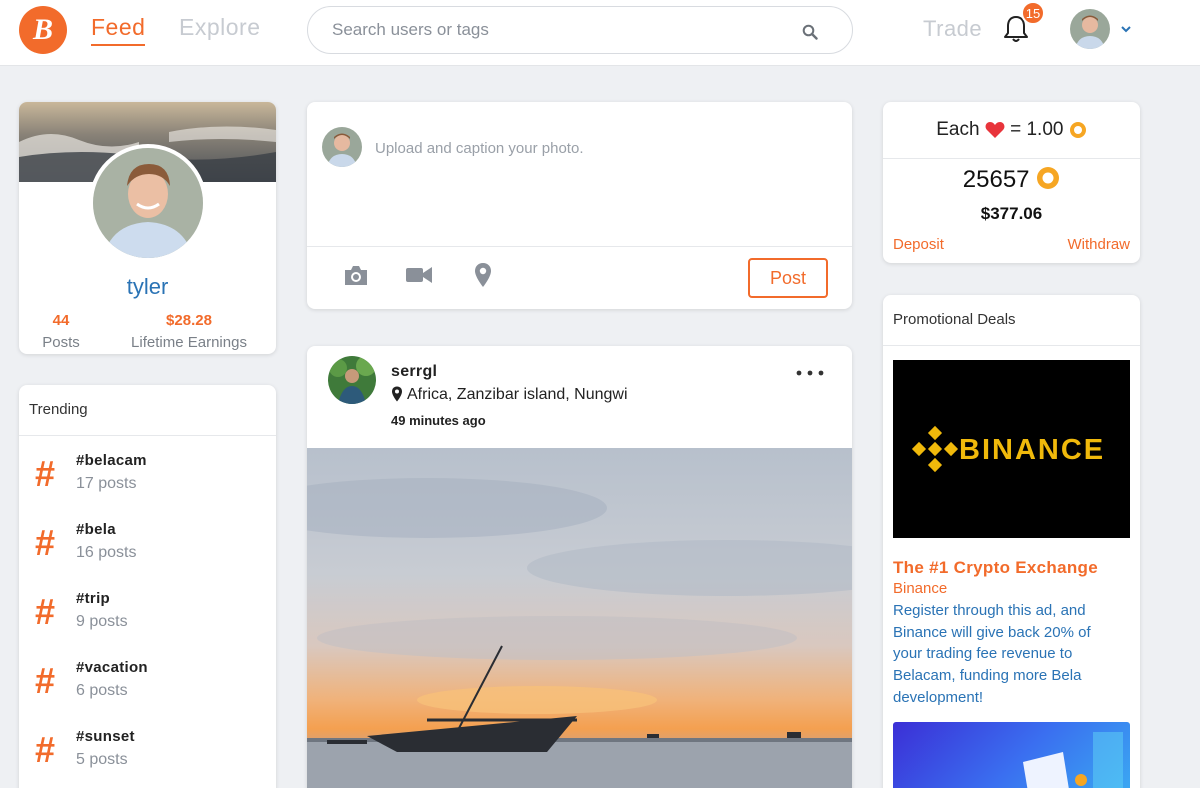 The width and height of the screenshot is (1200, 788). I want to click on post-timestamp: 49 minutes ago, so click(438, 420).